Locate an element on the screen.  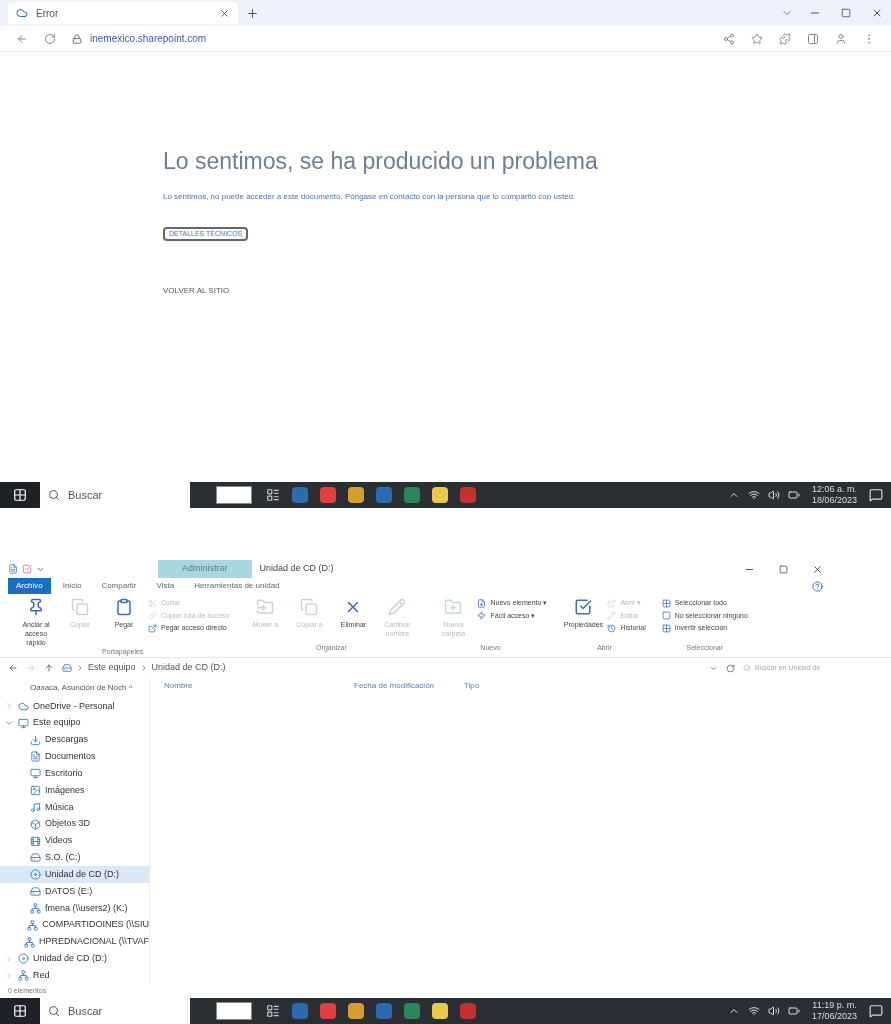
copy-icon is located at coordinates (309, 607).